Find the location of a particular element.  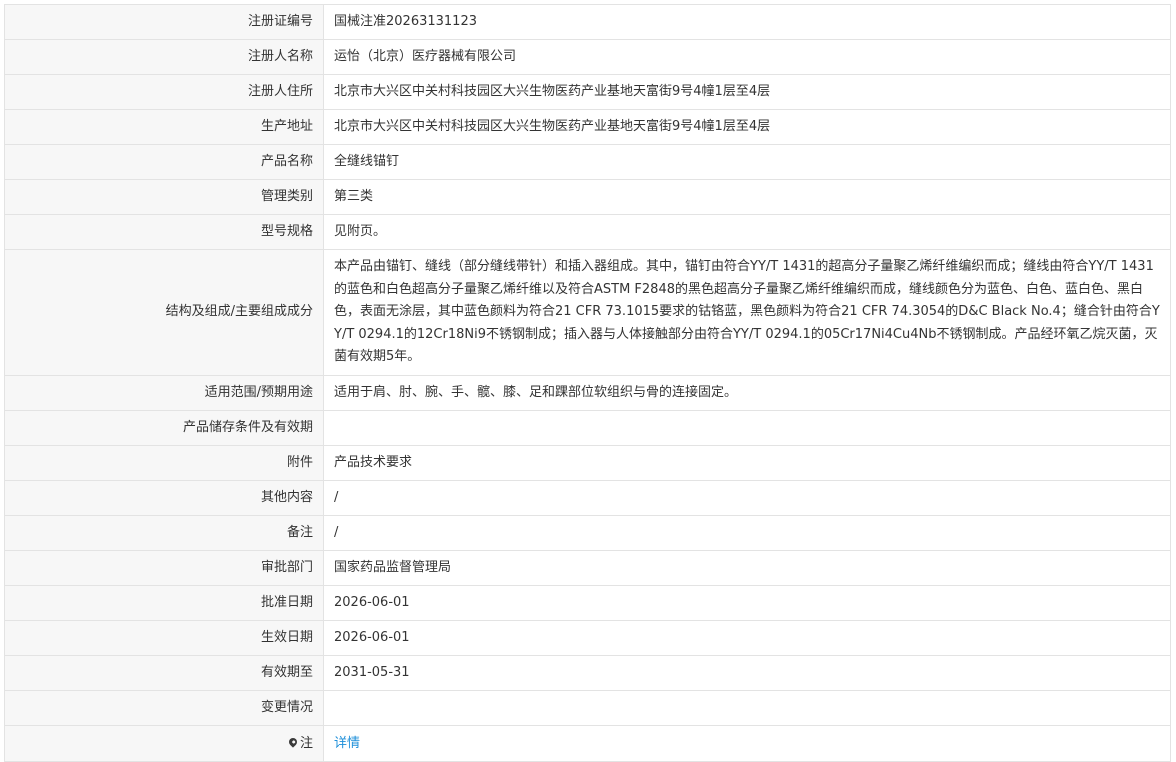

field-label-approval-department: 审批部门 is located at coordinates (164, 567).